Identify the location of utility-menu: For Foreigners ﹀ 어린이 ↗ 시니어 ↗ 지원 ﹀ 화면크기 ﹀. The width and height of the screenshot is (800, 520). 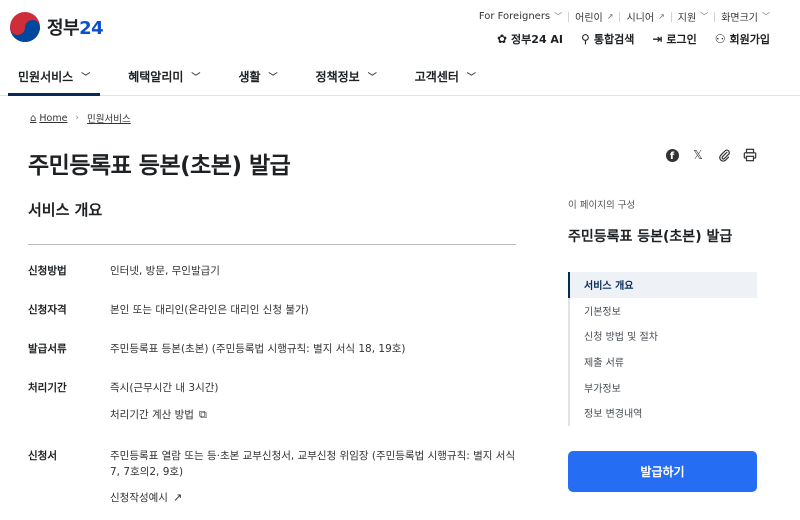
(624, 16).